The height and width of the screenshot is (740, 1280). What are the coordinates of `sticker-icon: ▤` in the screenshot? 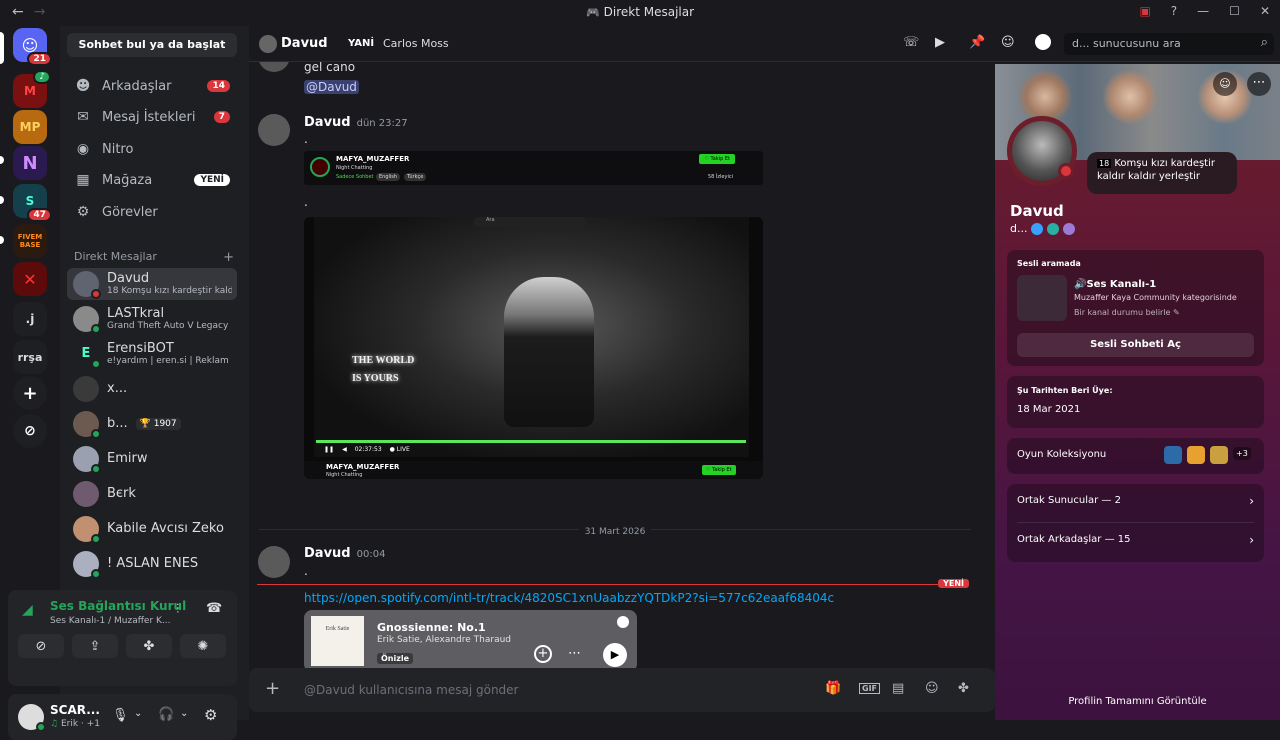 It's located at (898, 688).